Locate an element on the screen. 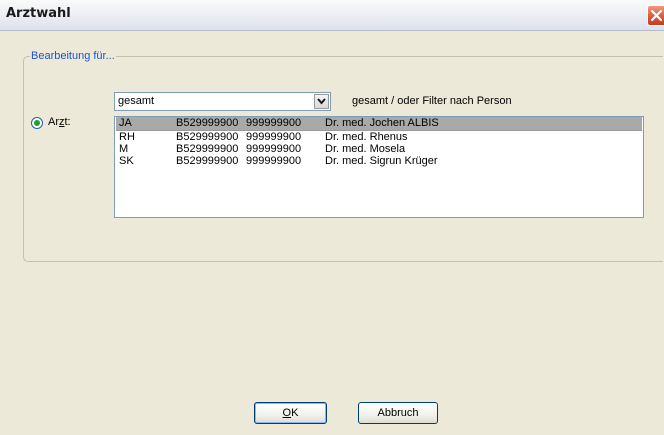 The height and width of the screenshot is (435, 664). person-filter-dropdown: gesamt is located at coordinates (222, 101).